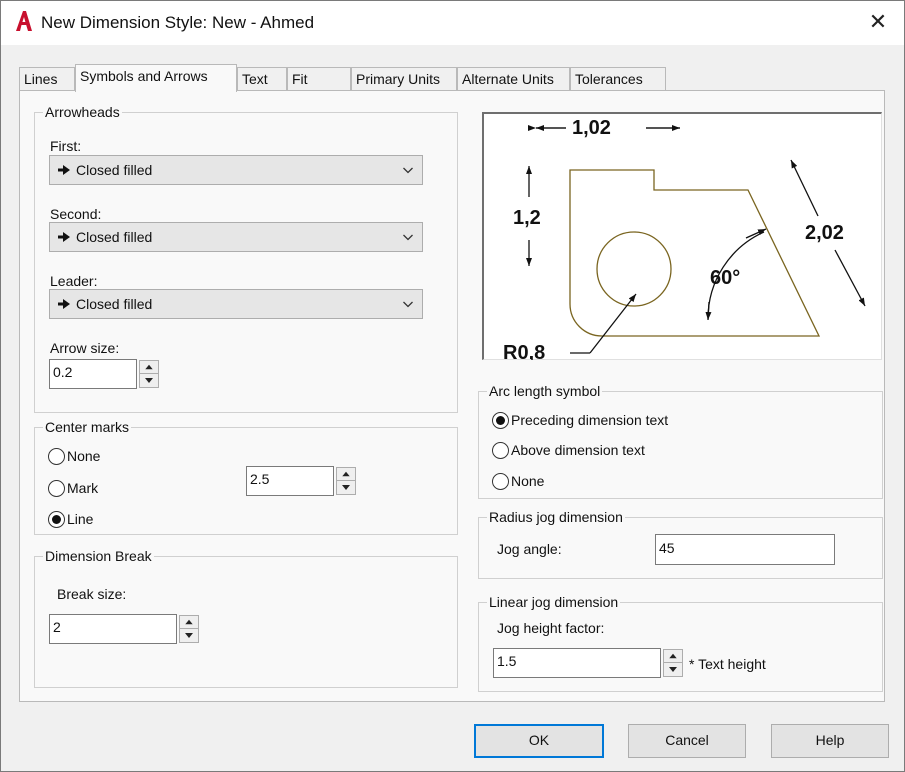 Image resolution: width=905 pixels, height=772 pixels. I want to click on tab-label: Lines, so click(41, 79).